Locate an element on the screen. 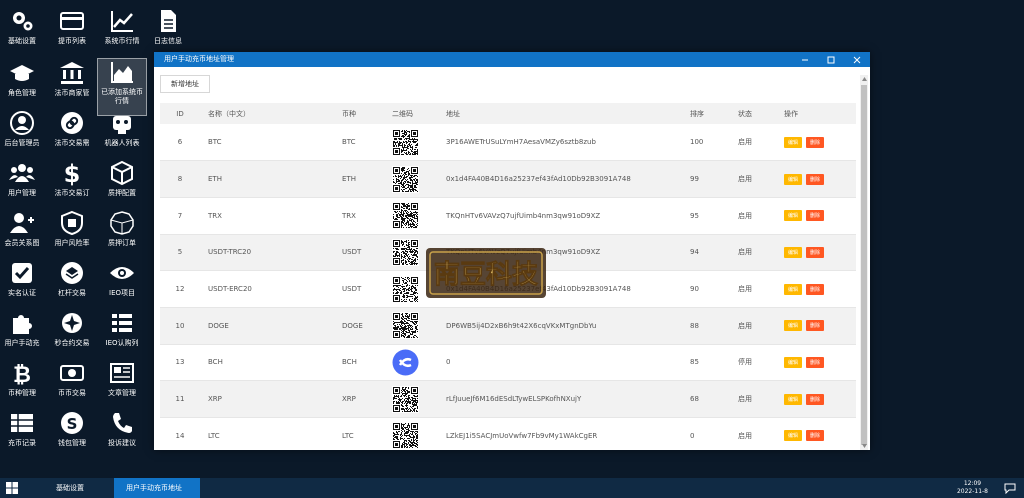  coin-logo-icon is located at coordinates (405, 362).